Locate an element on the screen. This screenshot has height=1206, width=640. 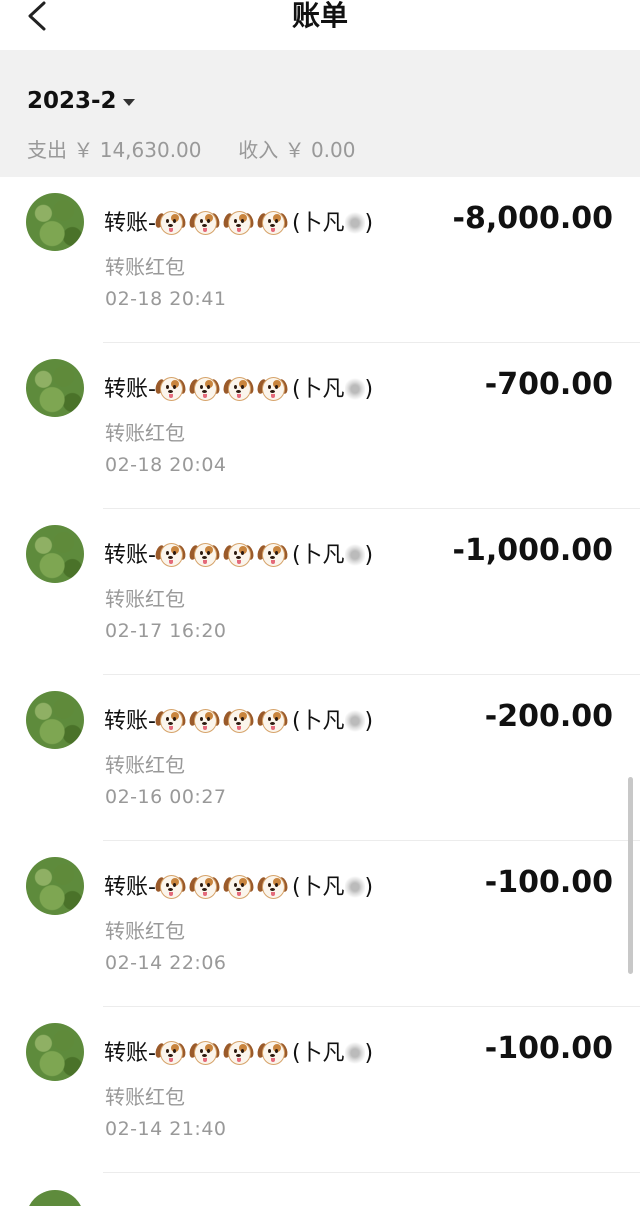
transaction-time: 02-17 16:20 is located at coordinates (166, 631).